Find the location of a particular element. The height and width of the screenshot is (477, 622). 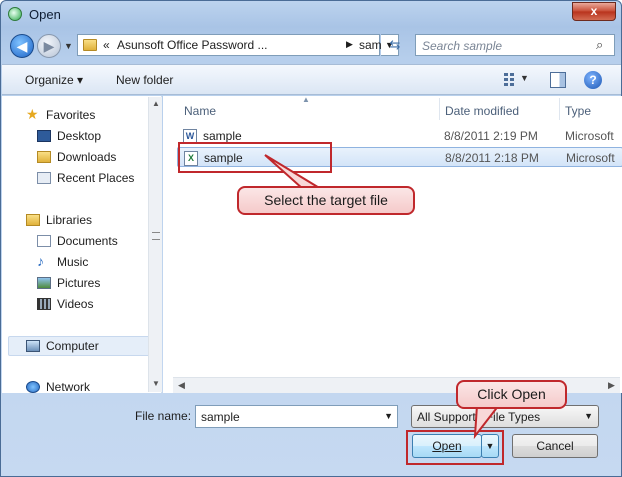

file-name-label: File name: is located at coordinates (163, 416).